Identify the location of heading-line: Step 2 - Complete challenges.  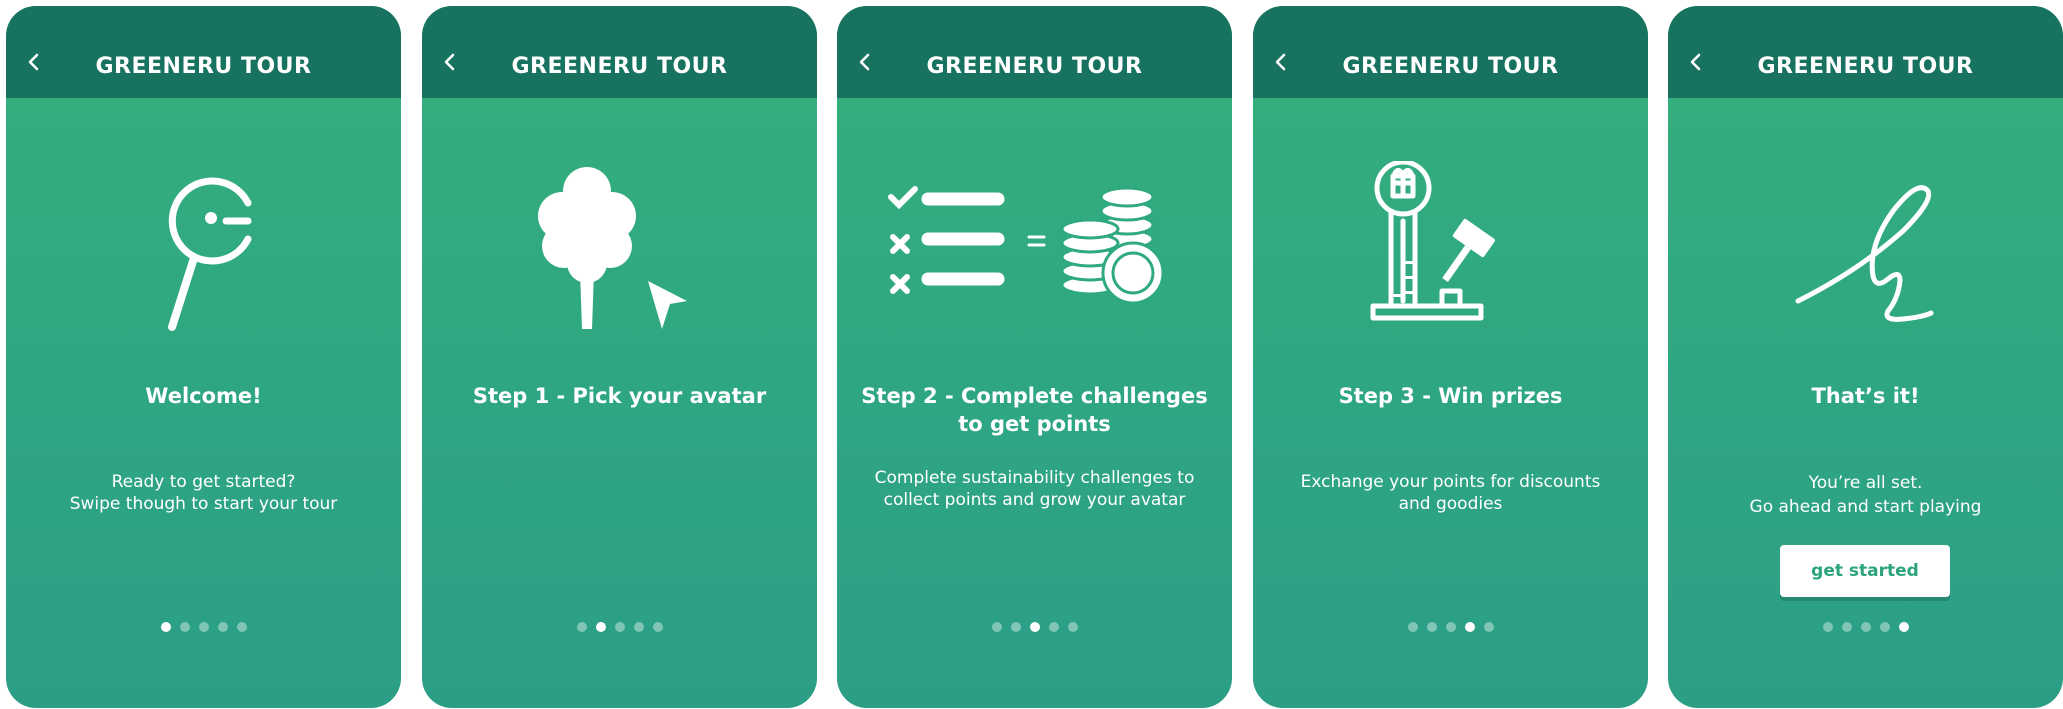
(1034, 396).